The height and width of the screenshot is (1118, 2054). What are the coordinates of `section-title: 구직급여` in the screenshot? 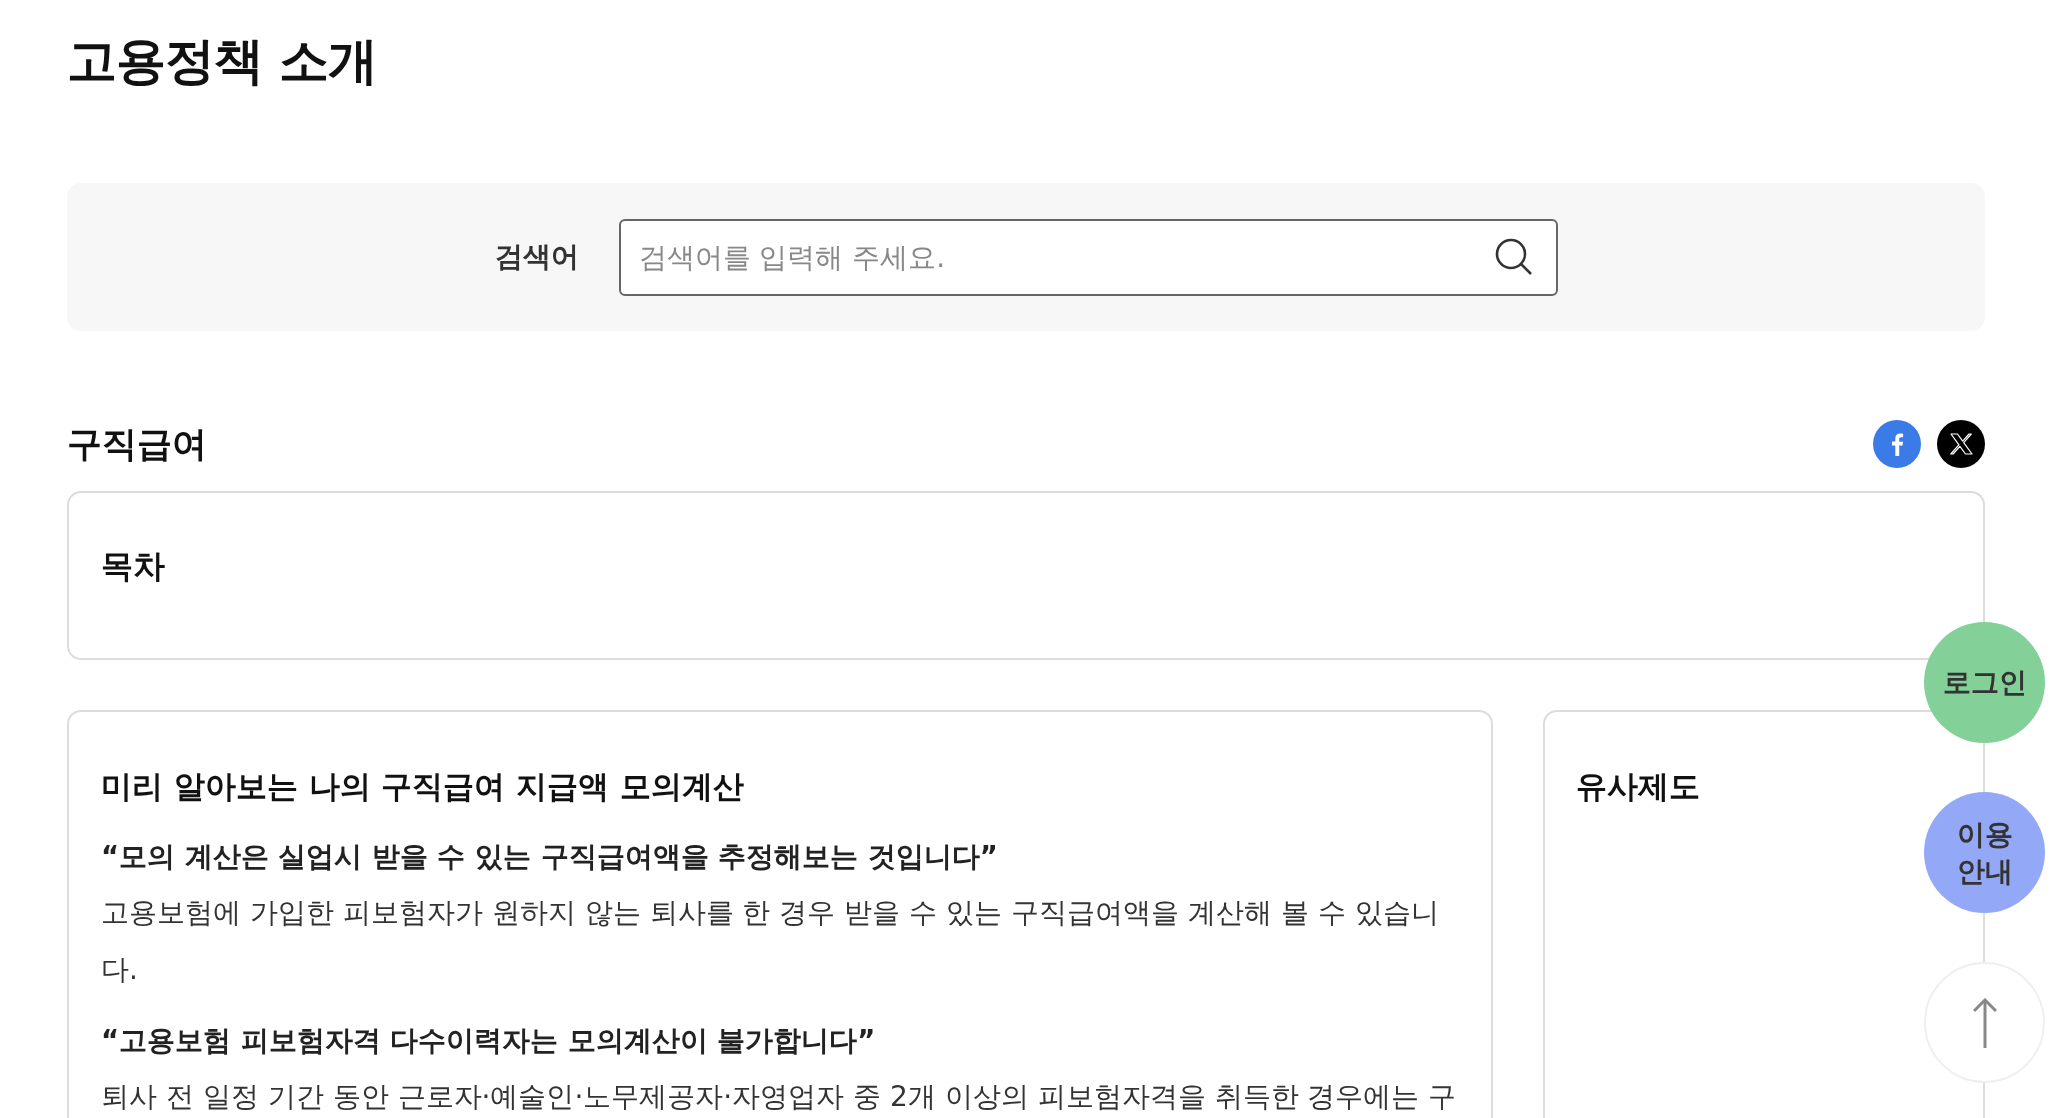 It's located at (137, 444).